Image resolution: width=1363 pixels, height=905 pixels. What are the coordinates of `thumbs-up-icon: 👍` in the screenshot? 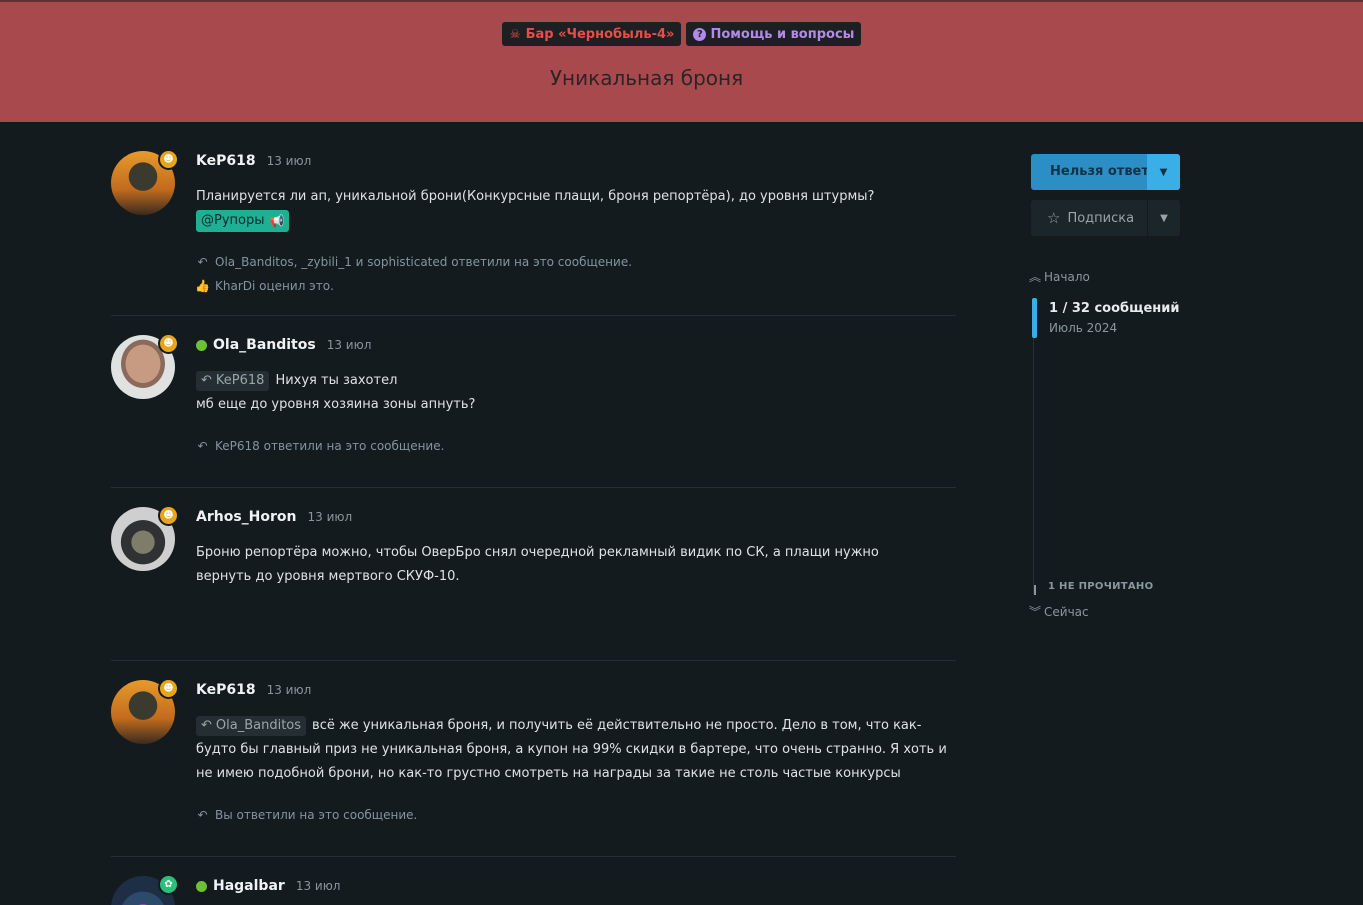 It's located at (202, 286).